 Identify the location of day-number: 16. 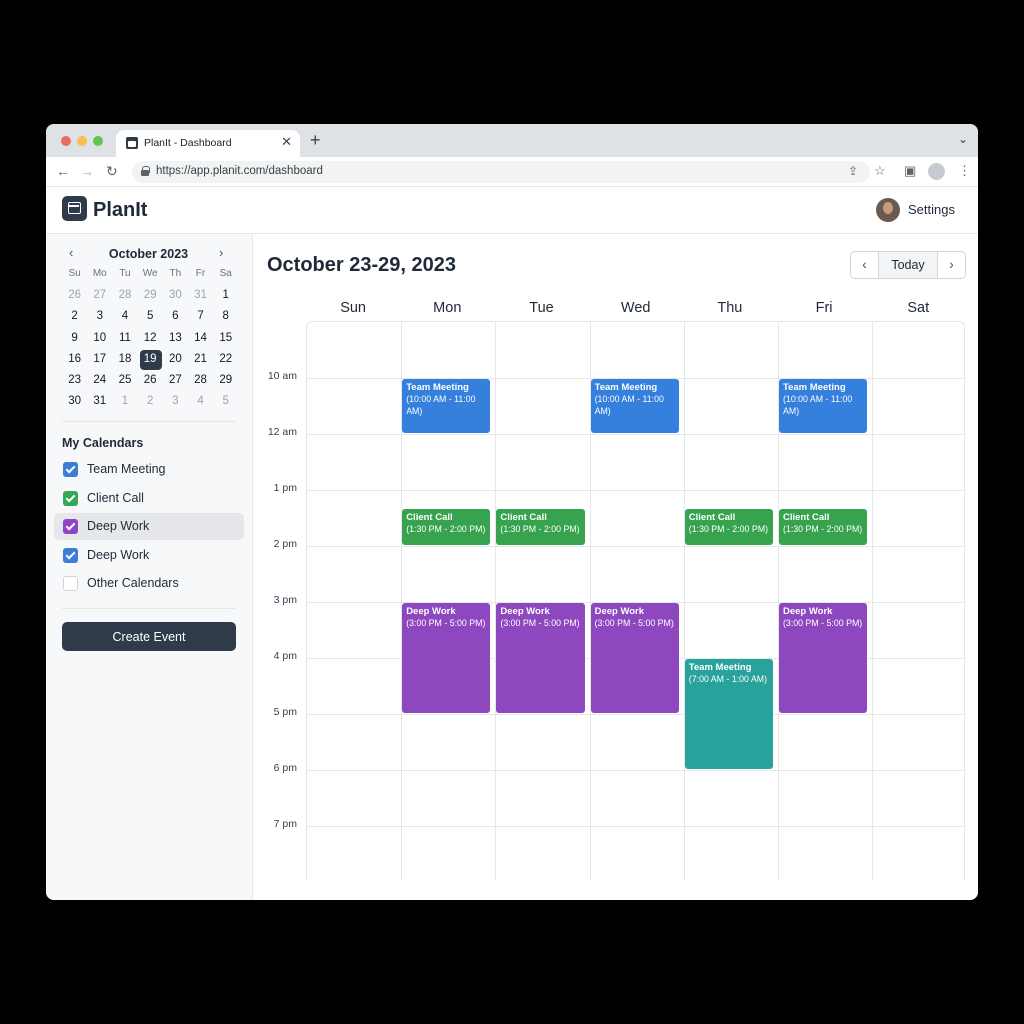
(74, 358).